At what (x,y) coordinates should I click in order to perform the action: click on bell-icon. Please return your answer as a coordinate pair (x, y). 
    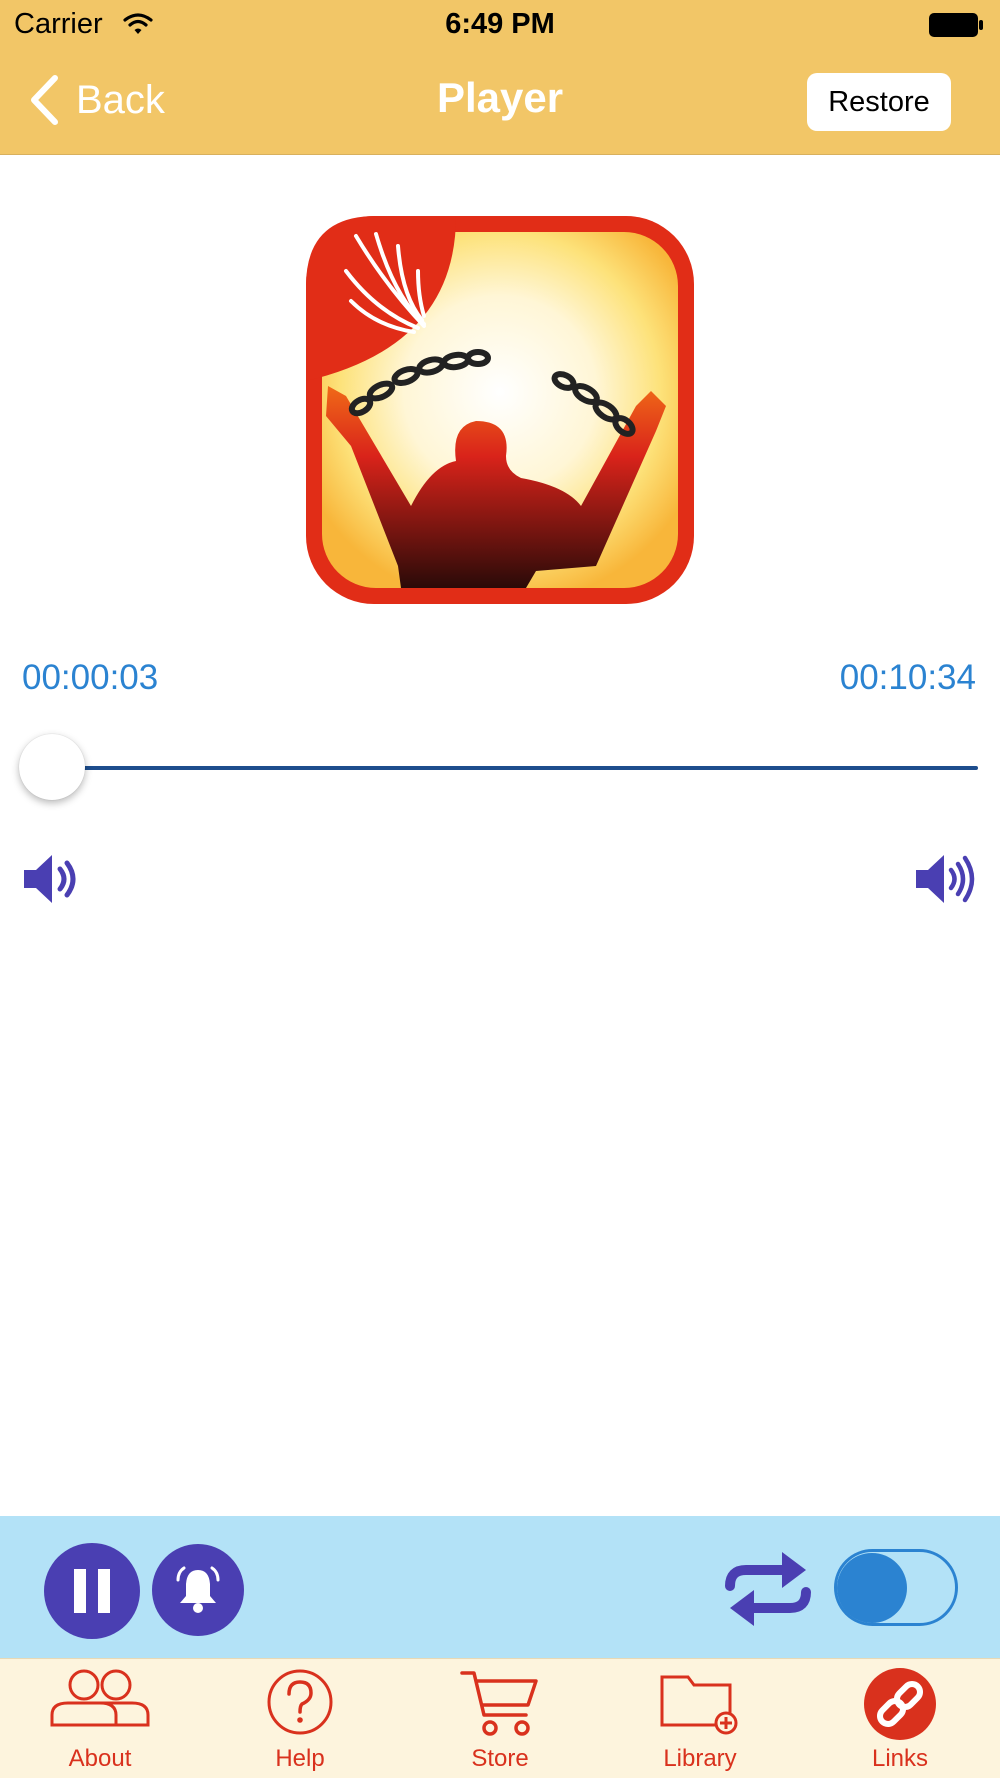
    Looking at the image, I should click on (198, 1589).